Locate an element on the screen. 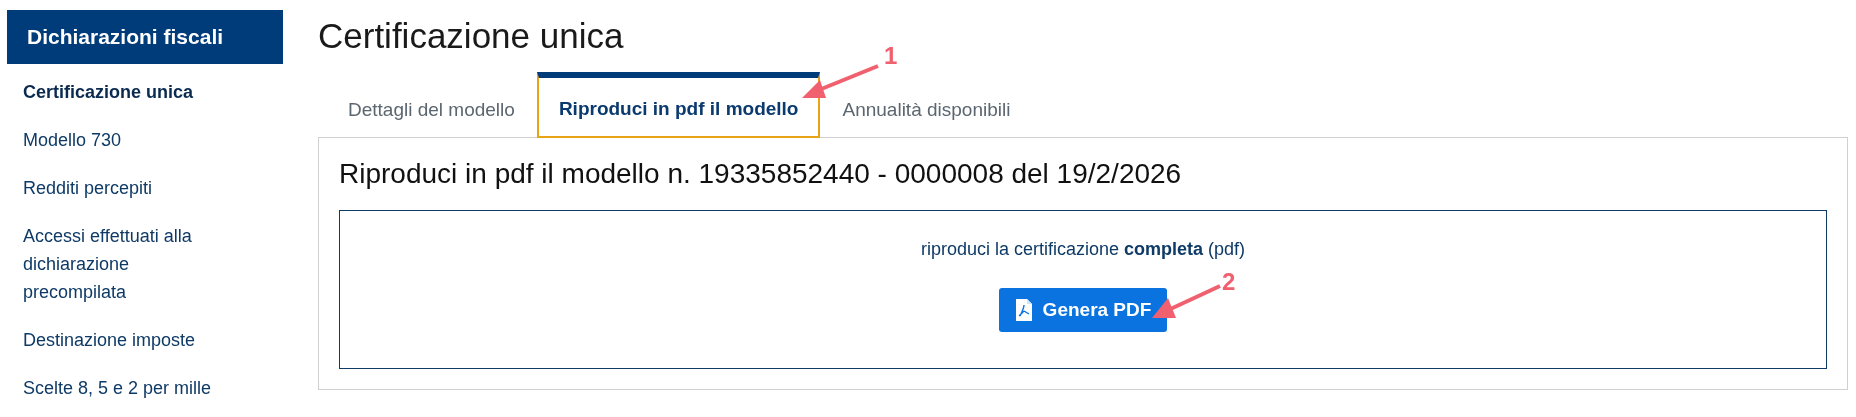  sidebar-item: Certificazione unica is located at coordinates (125, 92).